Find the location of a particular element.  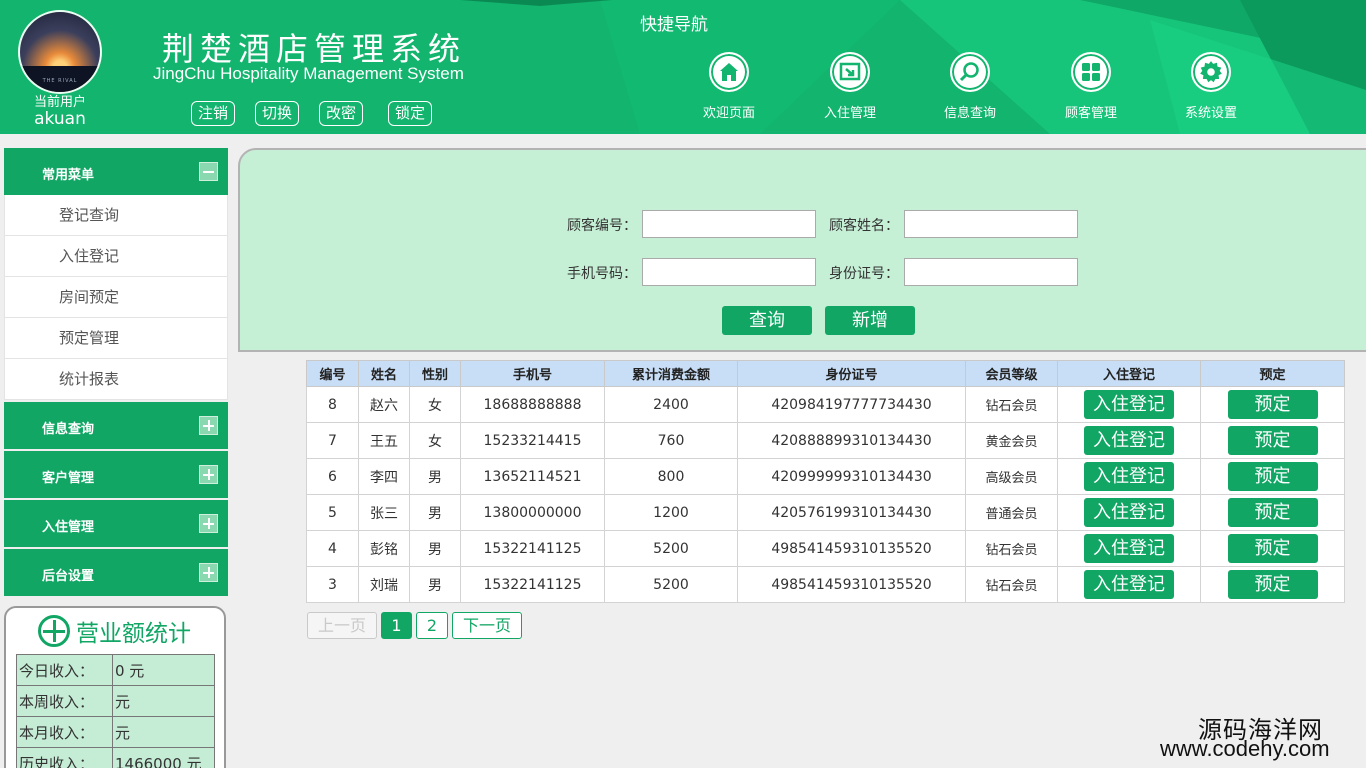

cell-id: 4 is located at coordinates (332, 548).